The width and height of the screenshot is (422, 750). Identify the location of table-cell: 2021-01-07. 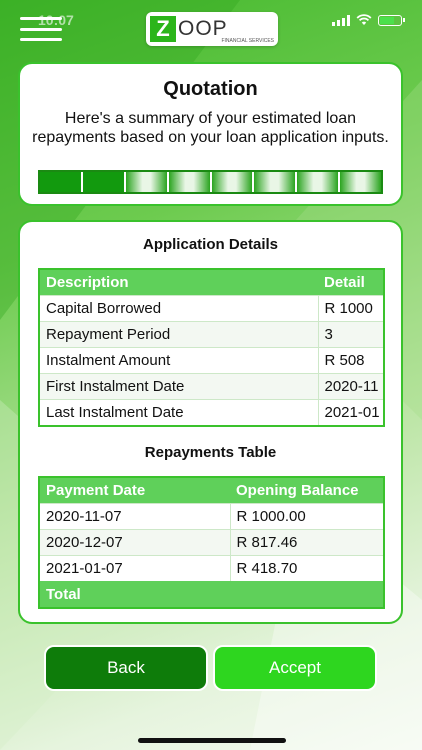
(135, 567).